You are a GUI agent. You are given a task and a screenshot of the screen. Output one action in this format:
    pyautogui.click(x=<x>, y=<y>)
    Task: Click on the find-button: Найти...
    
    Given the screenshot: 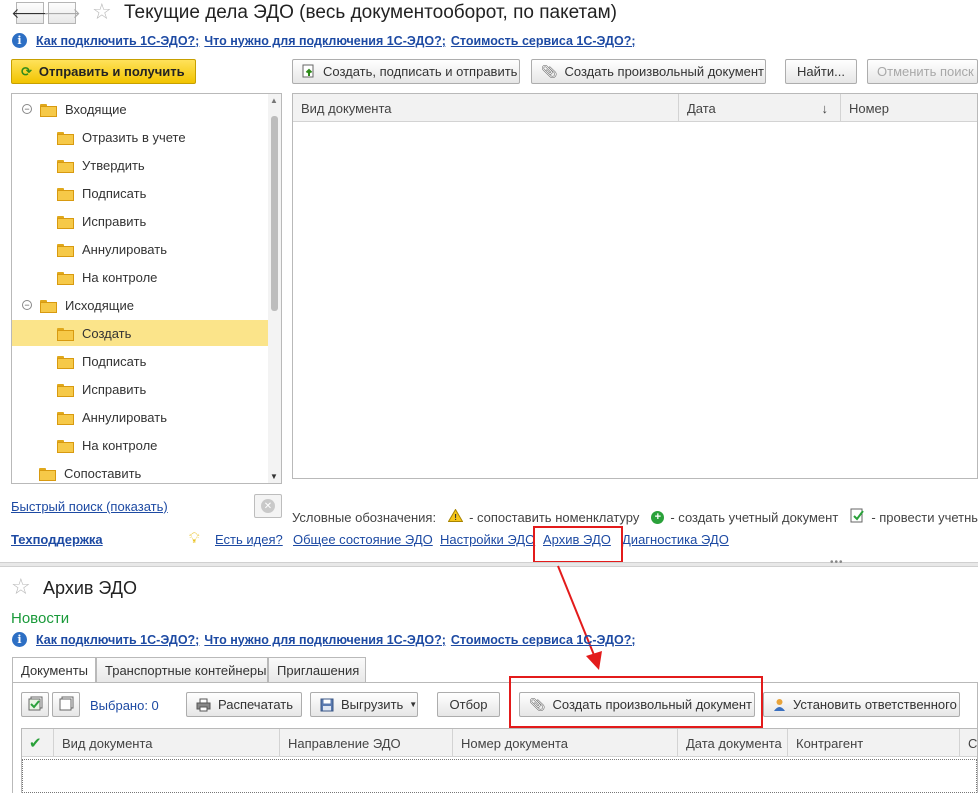 What is the action you would take?
    pyautogui.click(x=821, y=71)
    